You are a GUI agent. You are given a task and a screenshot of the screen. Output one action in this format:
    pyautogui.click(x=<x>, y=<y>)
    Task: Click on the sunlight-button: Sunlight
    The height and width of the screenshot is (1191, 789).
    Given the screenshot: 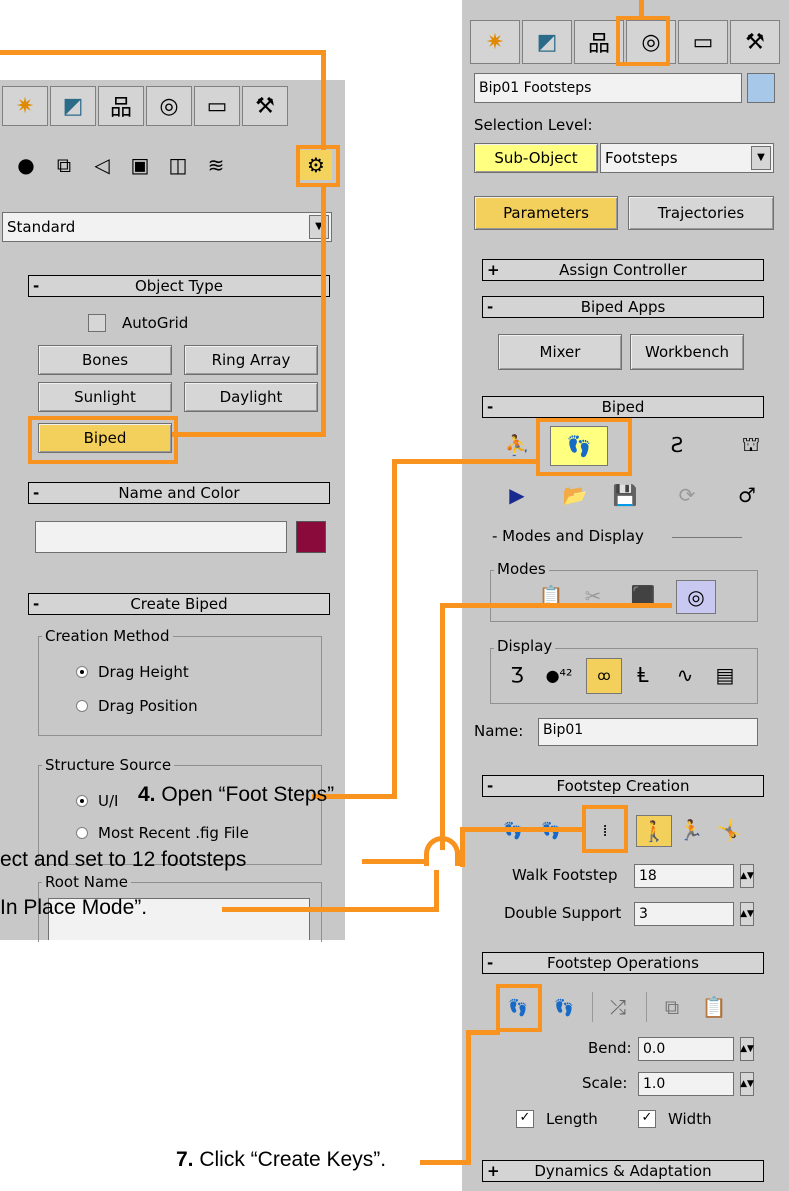 What is the action you would take?
    pyautogui.click(x=105, y=397)
    